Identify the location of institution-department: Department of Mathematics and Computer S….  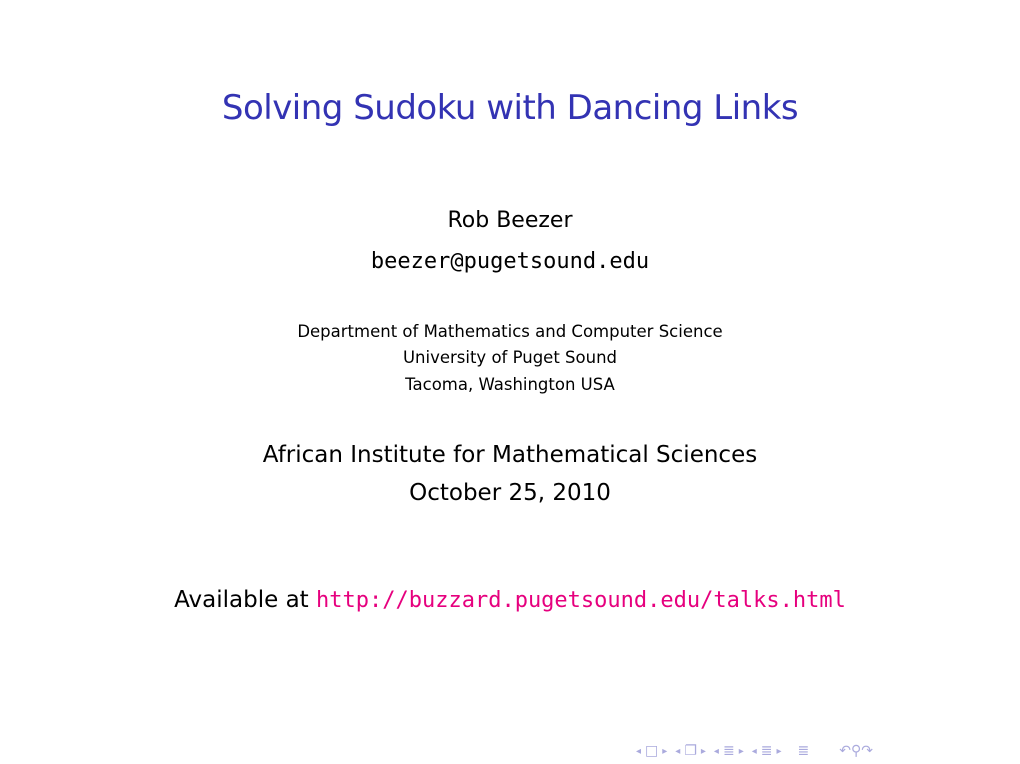
(510, 331).